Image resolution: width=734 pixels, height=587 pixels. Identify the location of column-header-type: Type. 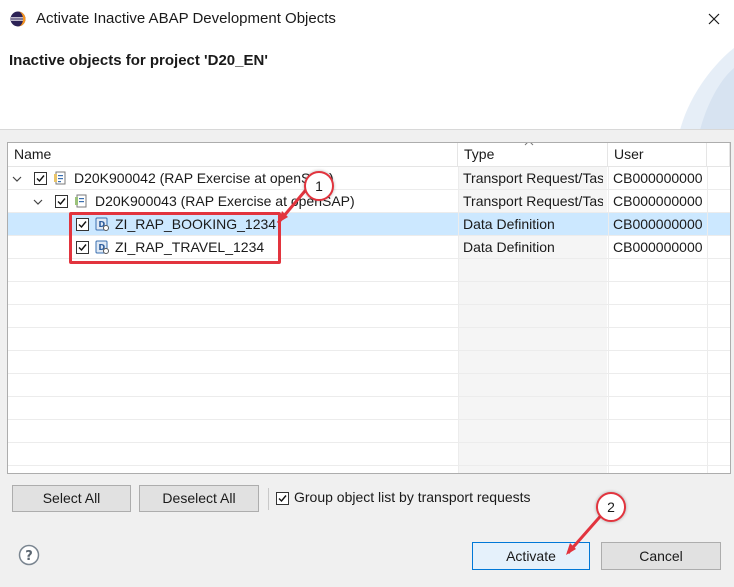
(533, 155).